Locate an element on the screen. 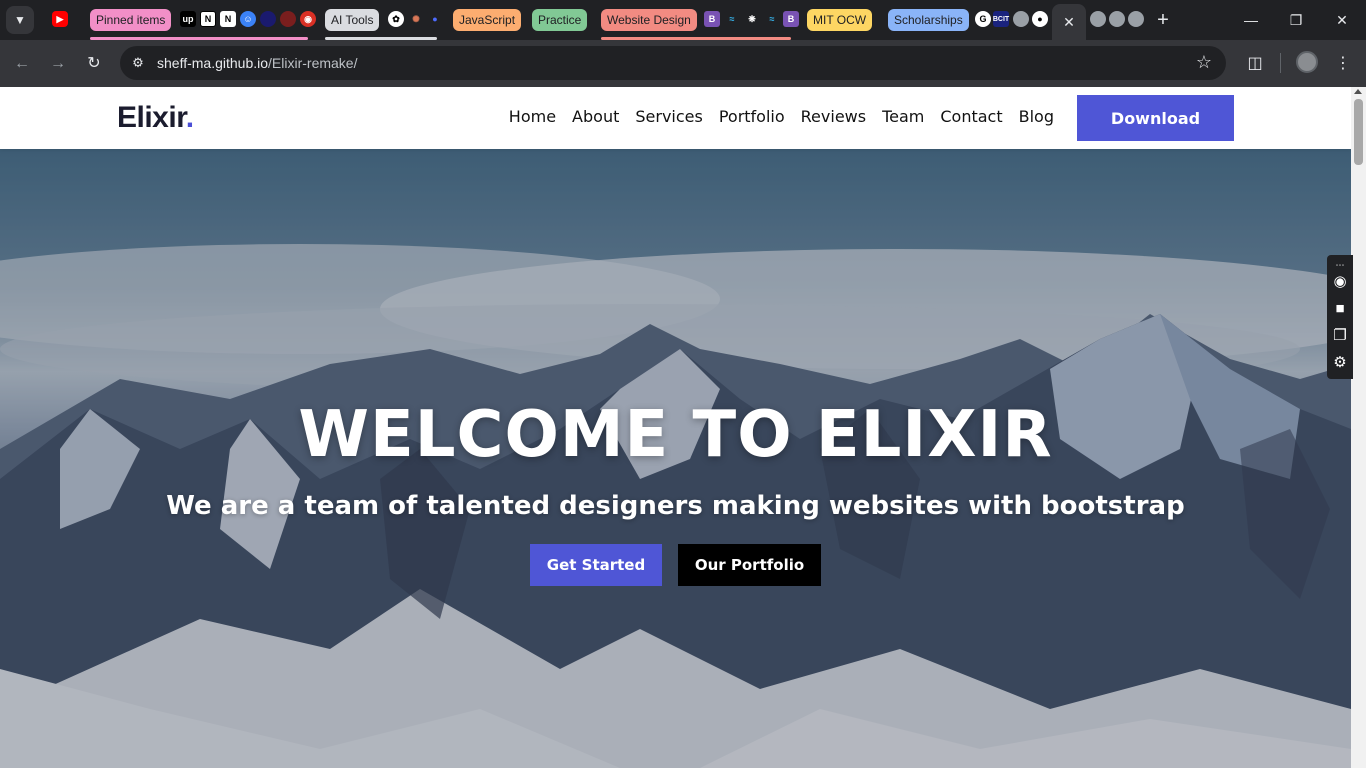  claude-icon: ✺ is located at coordinates (416, 19).